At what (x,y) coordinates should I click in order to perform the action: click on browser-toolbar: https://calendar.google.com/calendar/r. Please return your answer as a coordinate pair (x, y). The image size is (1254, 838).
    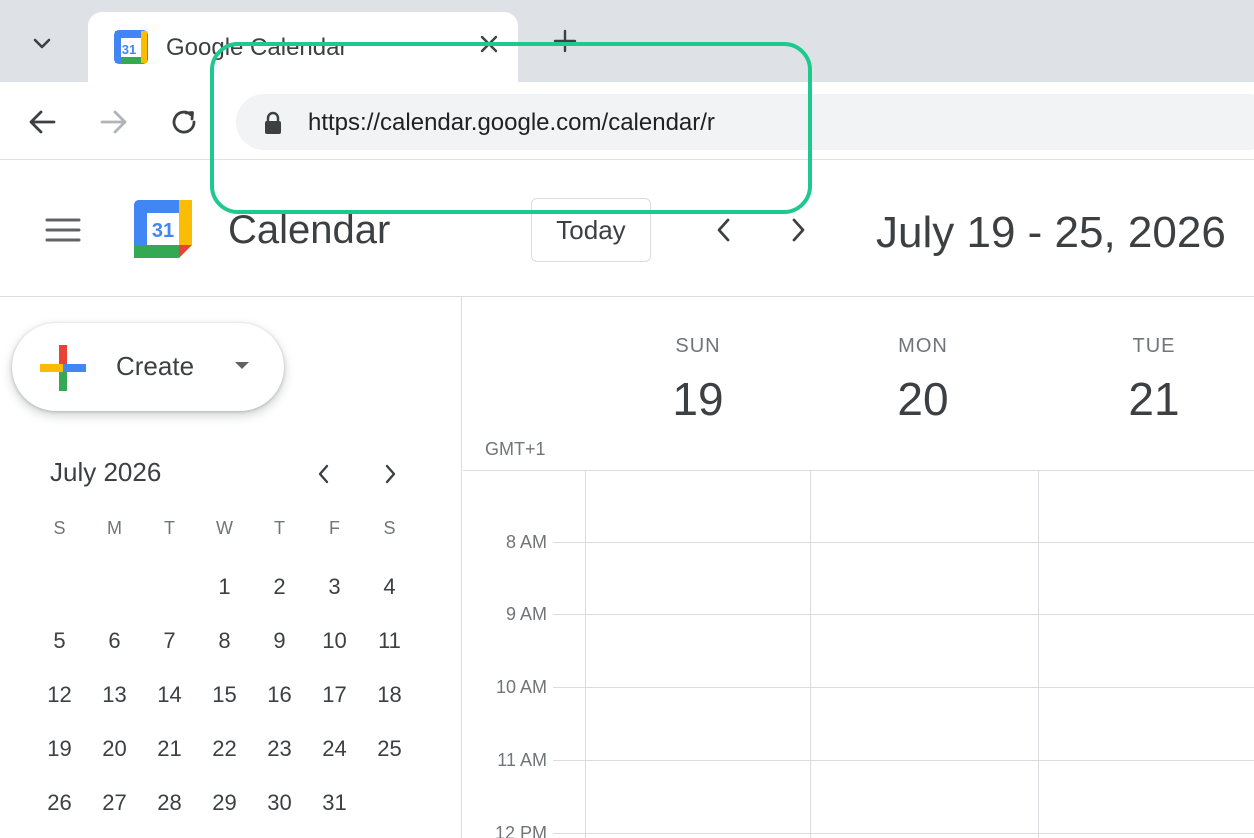
    Looking at the image, I should click on (627, 121).